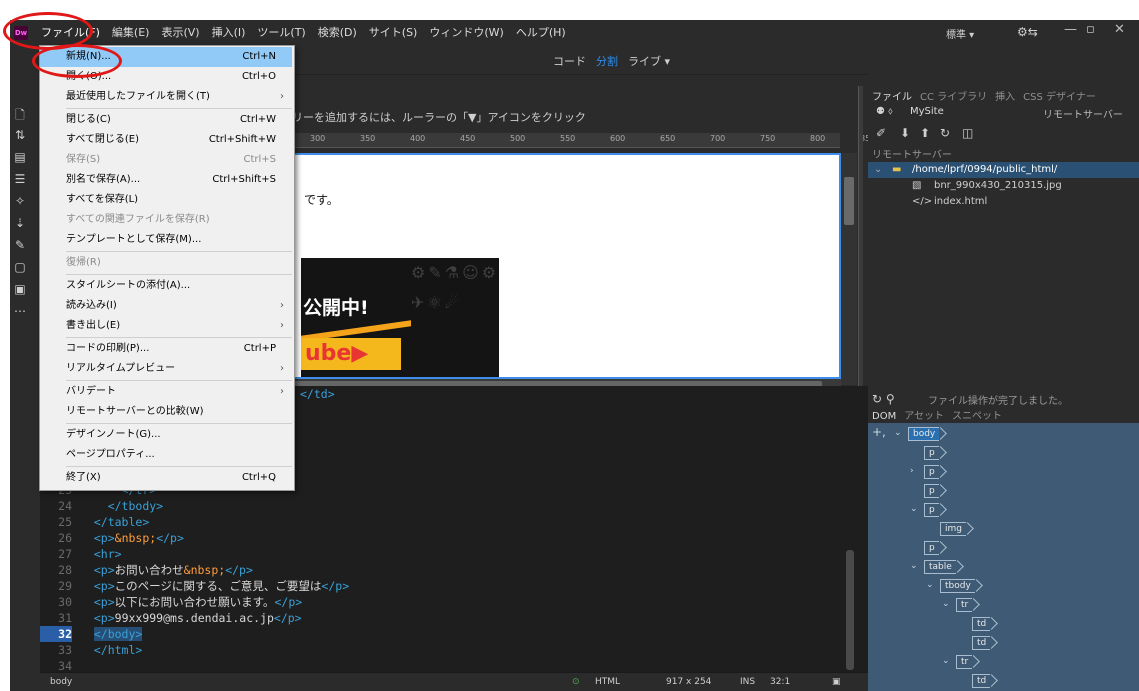 This screenshot has height=691, width=1139. I want to click on file-item: ▧ bnr_990x430_210315.jpg, so click(1003, 186).